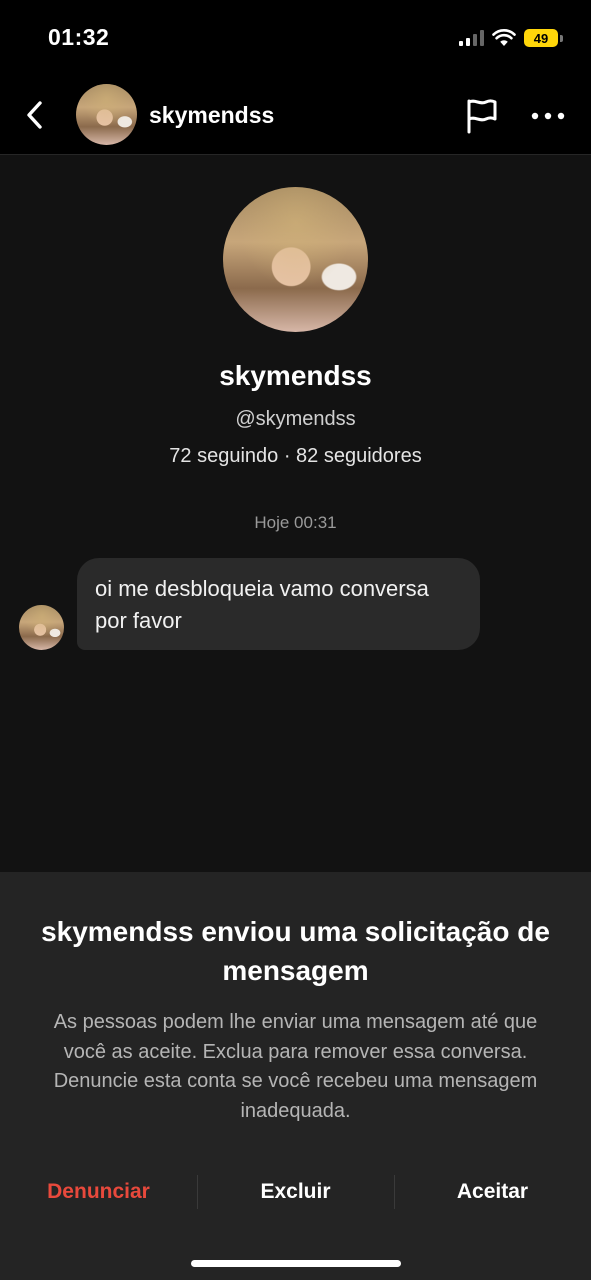 The height and width of the screenshot is (1280, 591). I want to click on battery-tip, so click(561, 38).